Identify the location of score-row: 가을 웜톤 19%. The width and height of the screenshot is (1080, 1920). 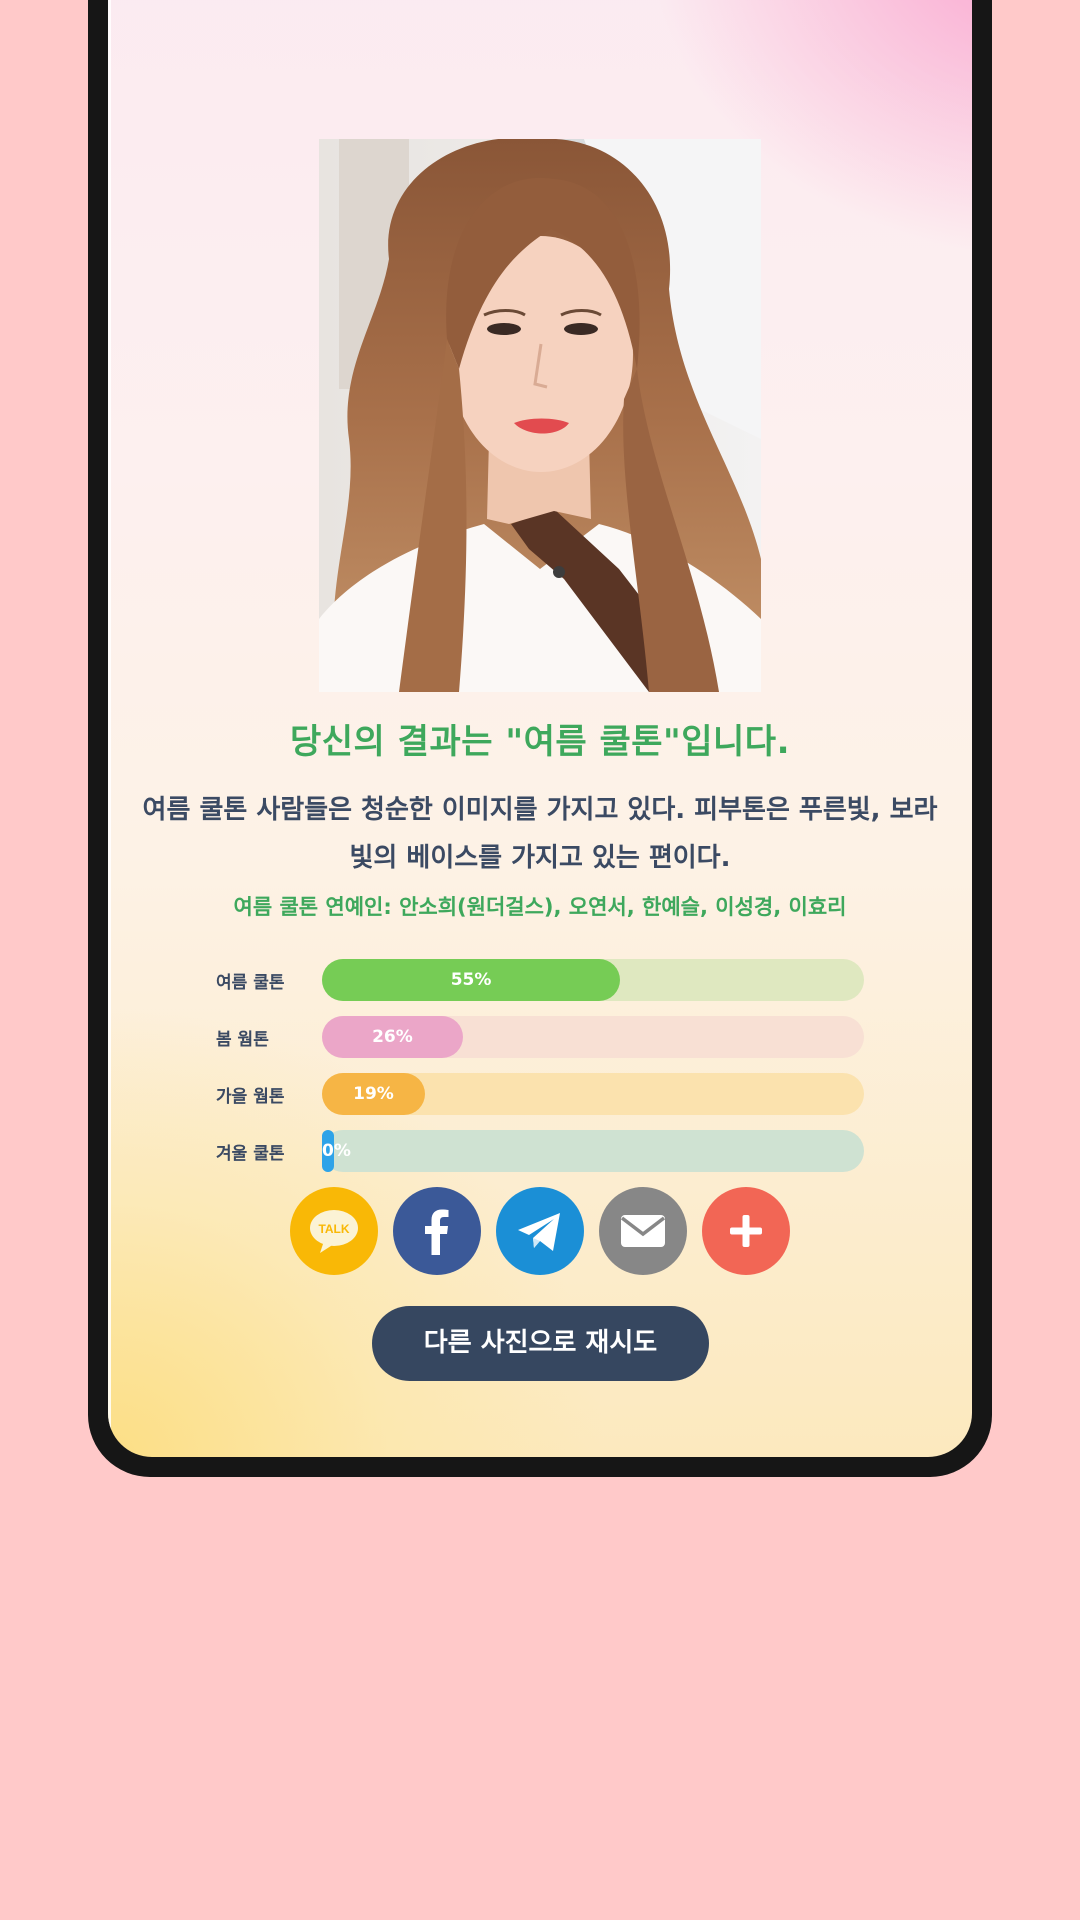
(540, 1094).